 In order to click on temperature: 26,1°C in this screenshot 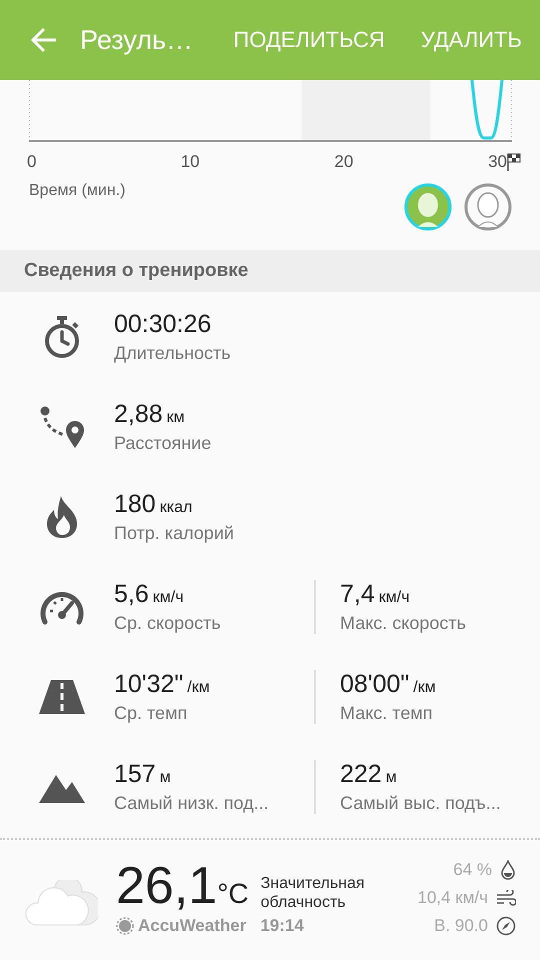, I will do `click(182, 886)`.